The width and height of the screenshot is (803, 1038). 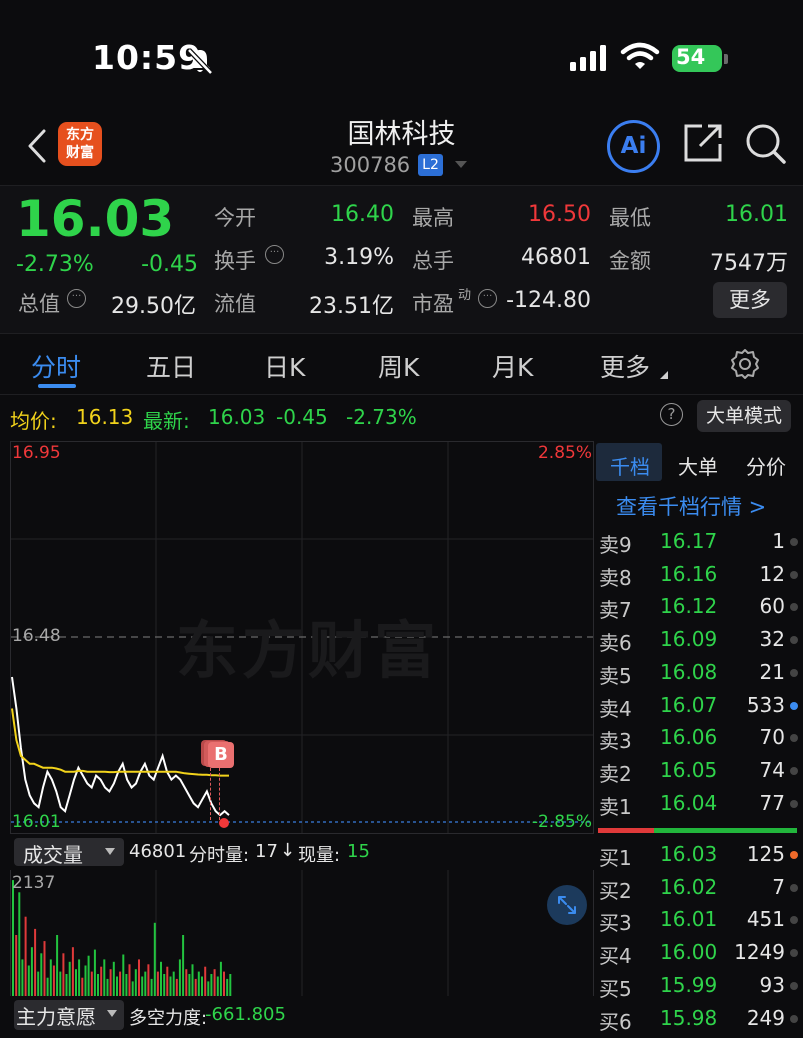 I want to click on ask-level-row: 卖2 16.05 74, so click(x=698, y=770).